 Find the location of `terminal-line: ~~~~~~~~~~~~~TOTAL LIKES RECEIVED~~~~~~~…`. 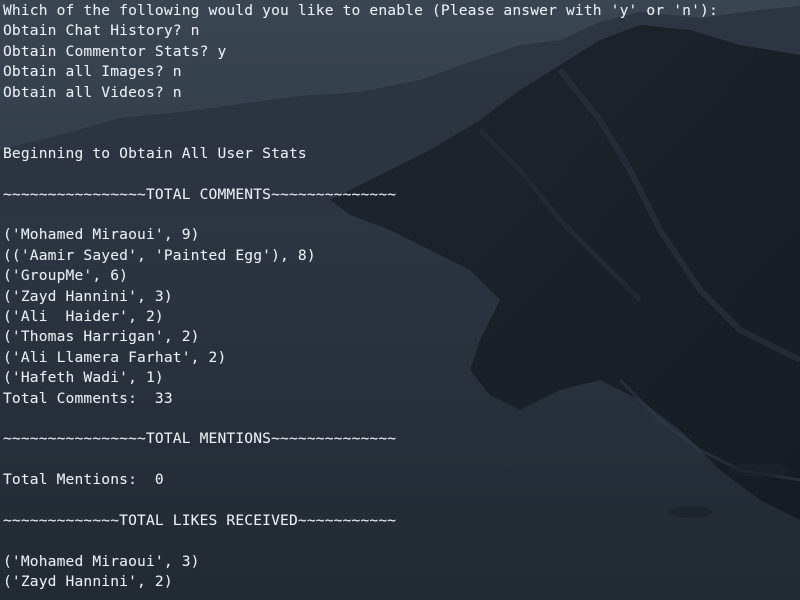

terminal-line: ~~~~~~~~~~~~~TOTAL LIKES RECEIVED~~~~~~~… is located at coordinates (200, 520).